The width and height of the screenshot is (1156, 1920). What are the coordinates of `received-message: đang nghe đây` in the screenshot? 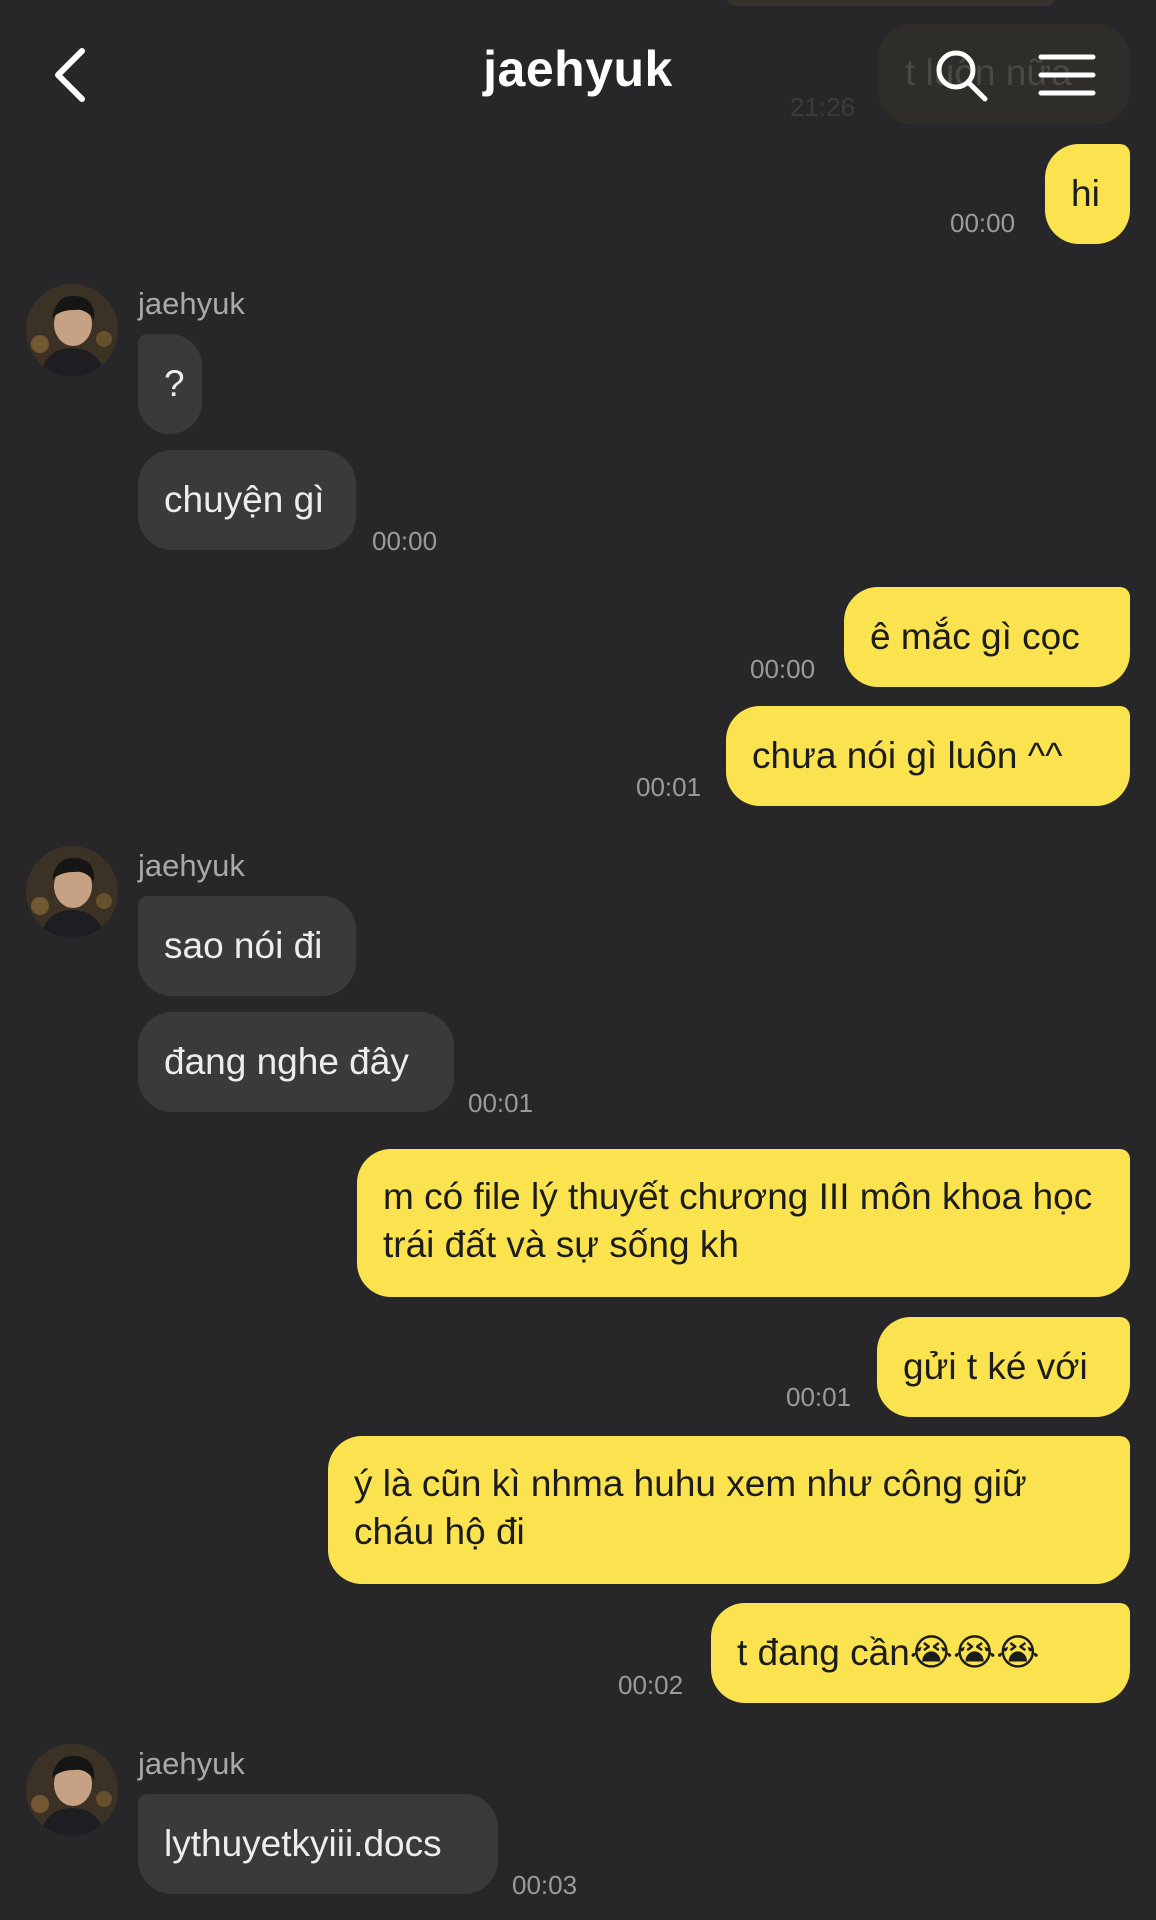 It's located at (296, 1062).